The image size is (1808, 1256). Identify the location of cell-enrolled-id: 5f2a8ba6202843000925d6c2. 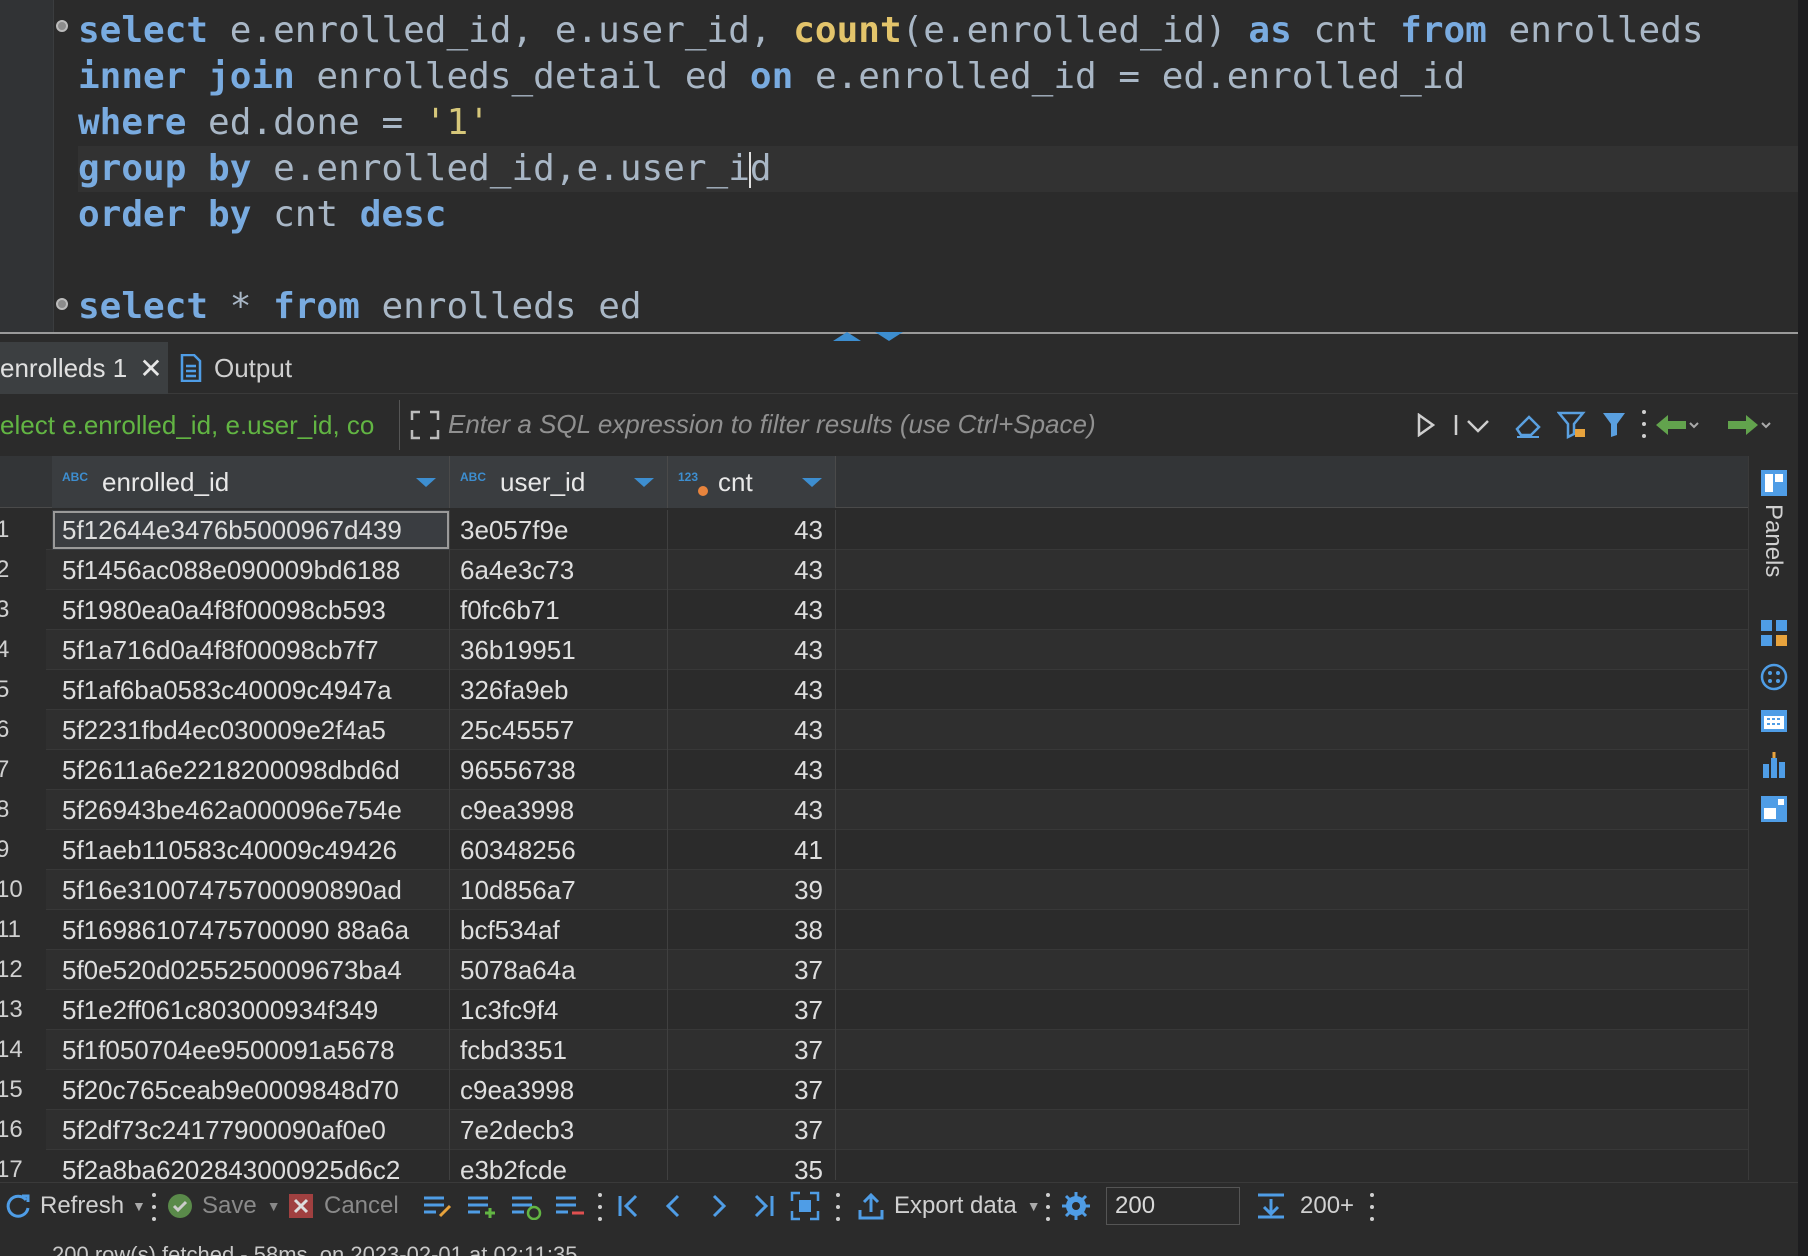
(251, 1165).